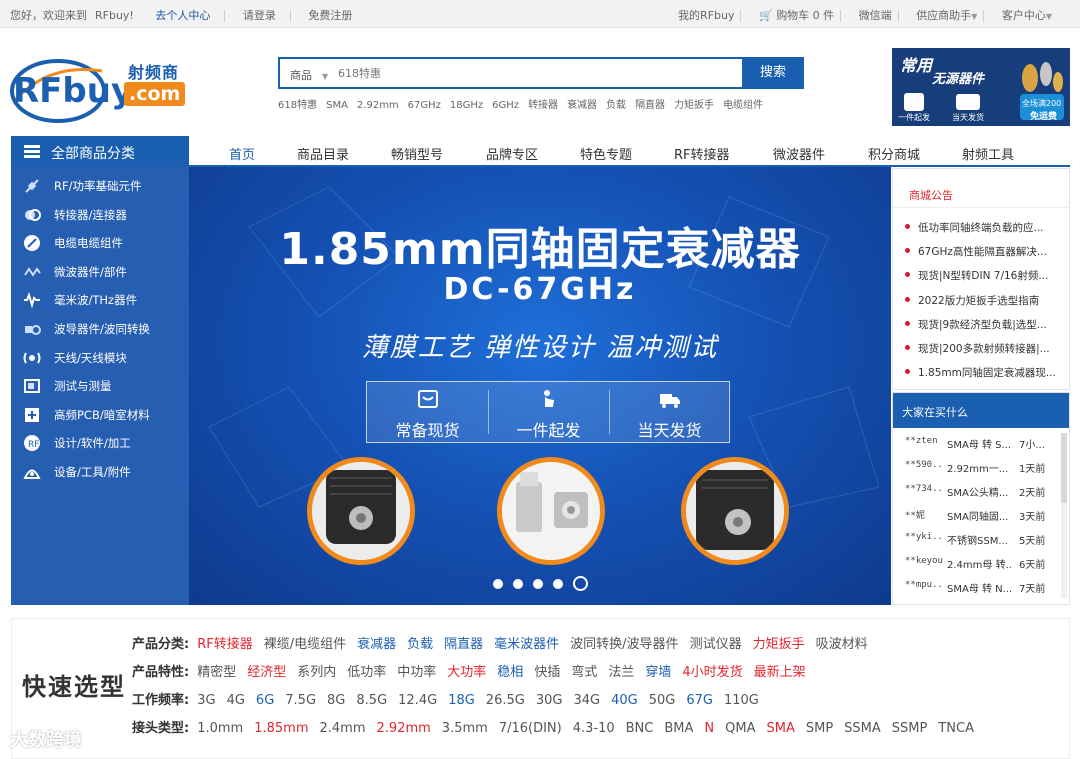 This screenshot has height=759, width=1080. What do you see at coordinates (910, 728) in the screenshot?
I see `quick-select-option: SSMP` at bounding box center [910, 728].